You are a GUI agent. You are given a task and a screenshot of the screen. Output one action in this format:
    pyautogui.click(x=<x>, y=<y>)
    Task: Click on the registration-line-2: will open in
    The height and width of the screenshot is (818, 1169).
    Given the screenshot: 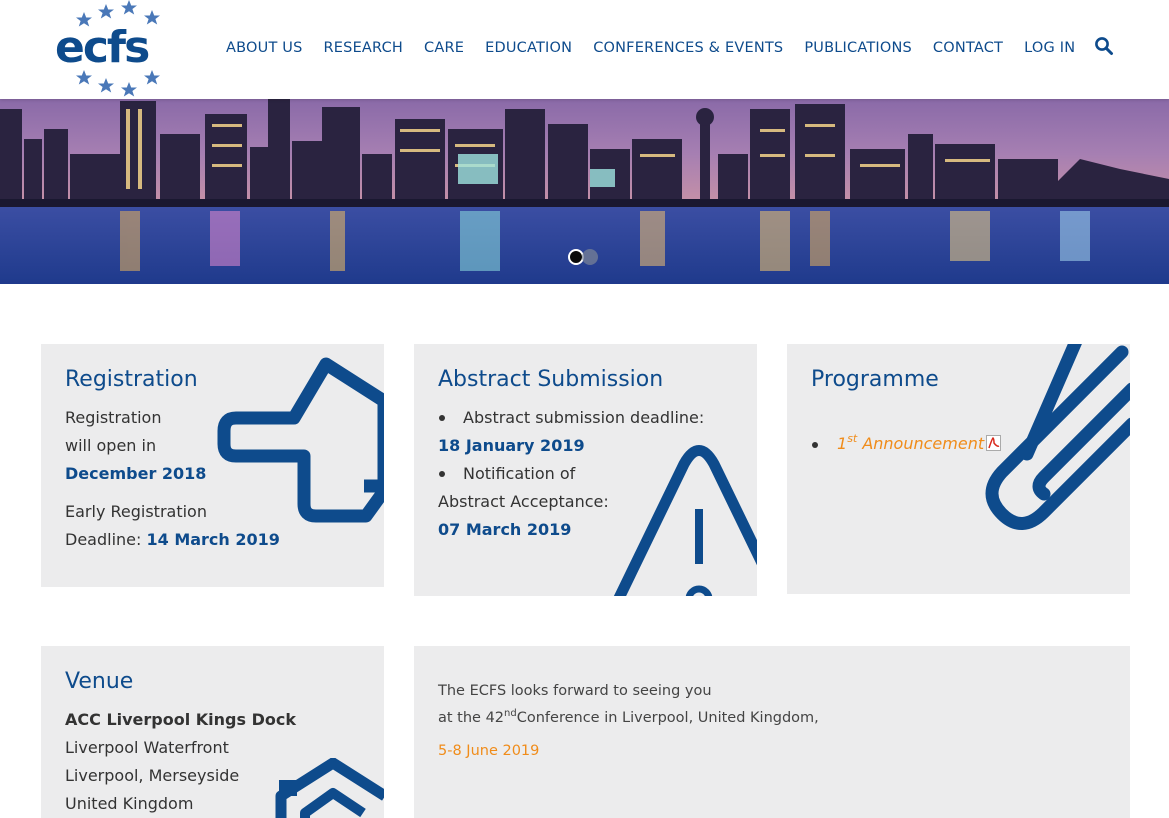 What is the action you would take?
    pyautogui.click(x=111, y=445)
    